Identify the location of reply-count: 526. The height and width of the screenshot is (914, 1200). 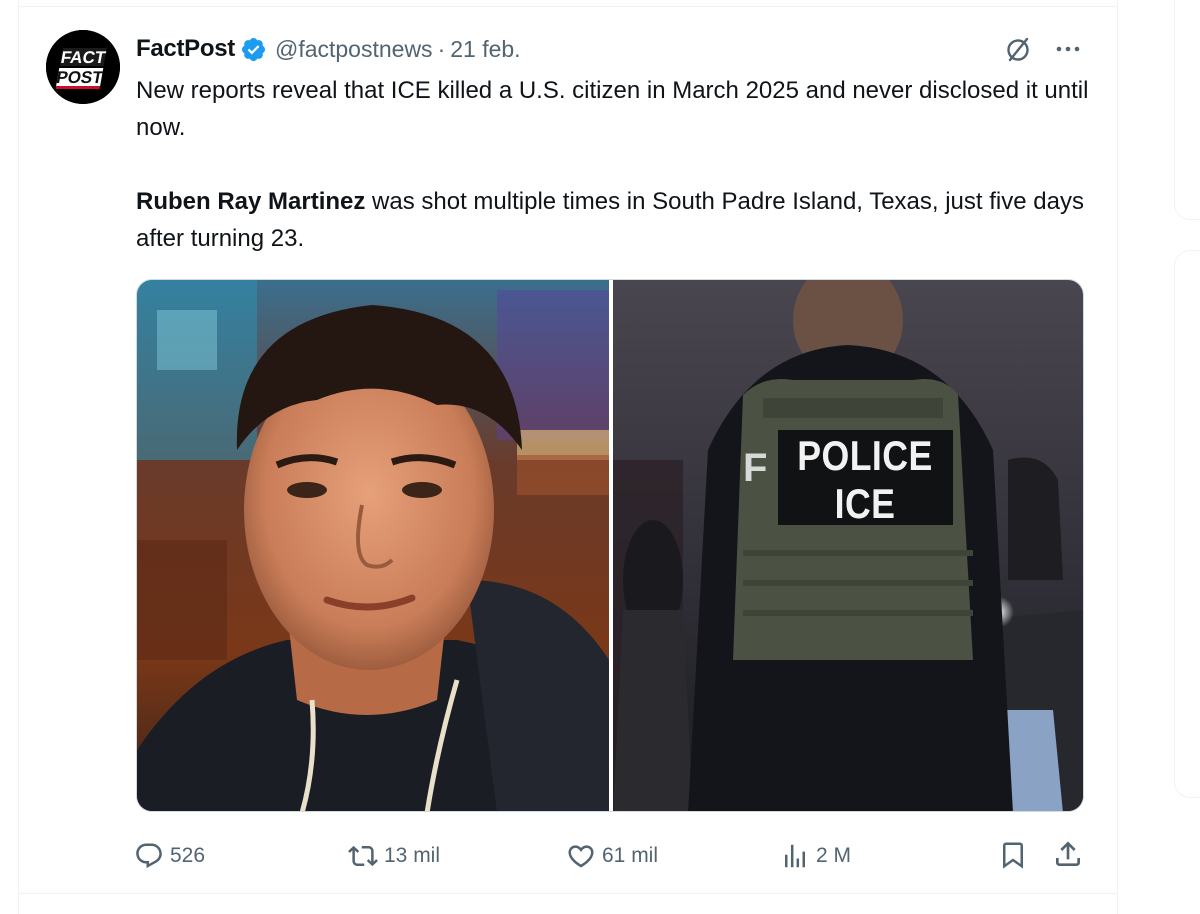
(188, 855).